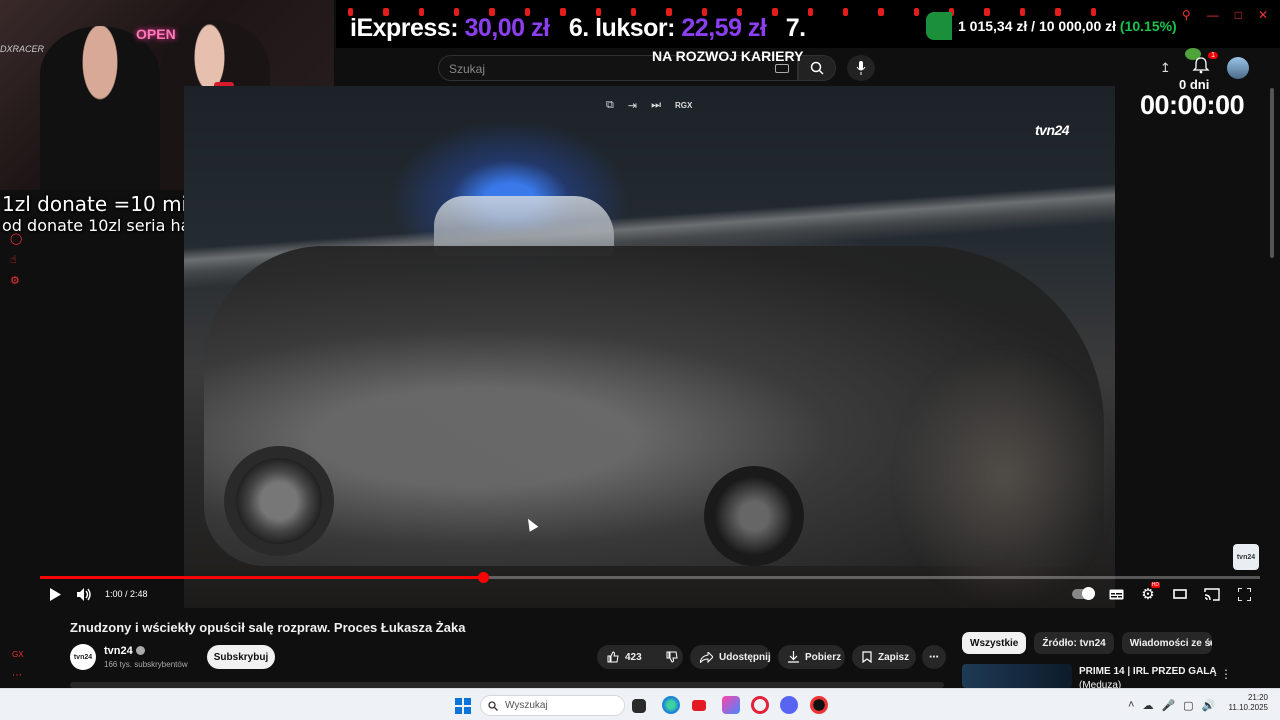 The image size is (1280, 720). Describe the element at coordinates (1272, 173) in the screenshot. I see `scrollbar` at that location.